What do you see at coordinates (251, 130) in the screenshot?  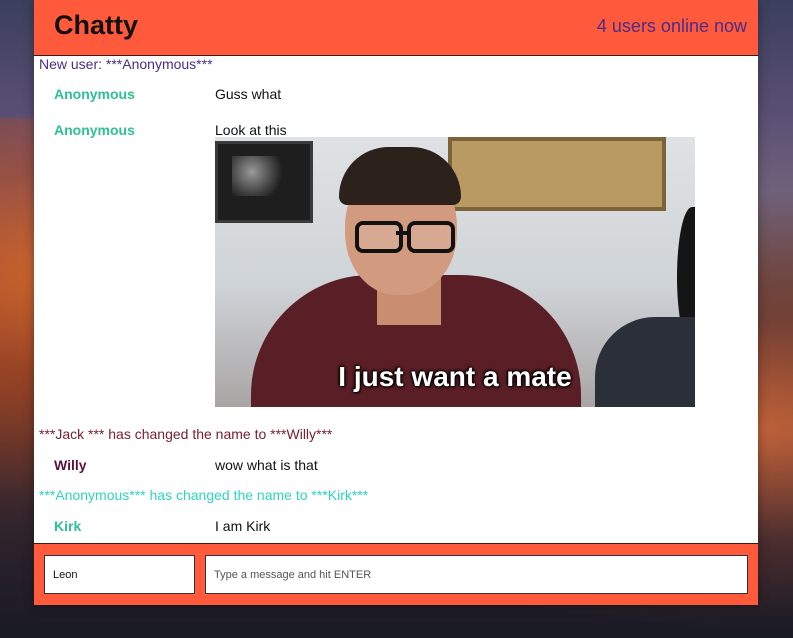 I see `message-text: Look at this` at bounding box center [251, 130].